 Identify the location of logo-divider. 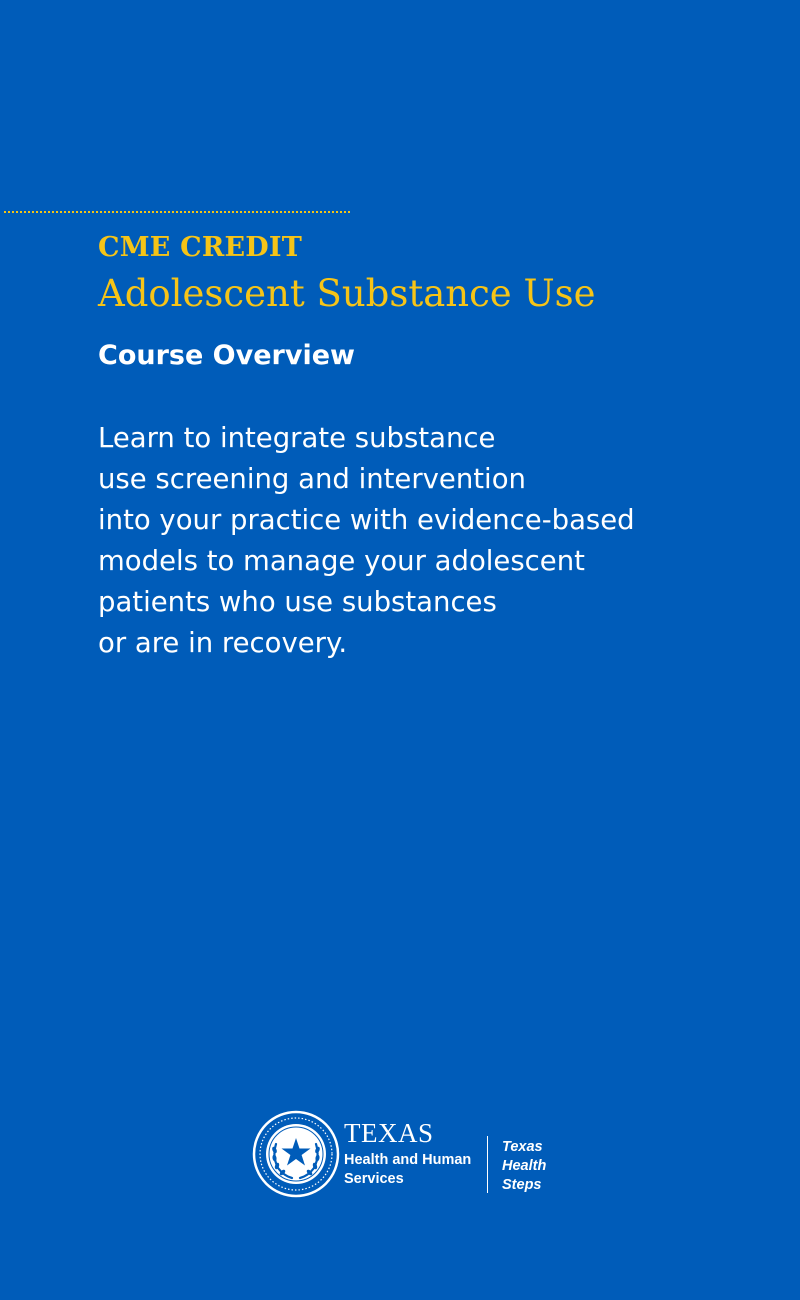
(487, 1164).